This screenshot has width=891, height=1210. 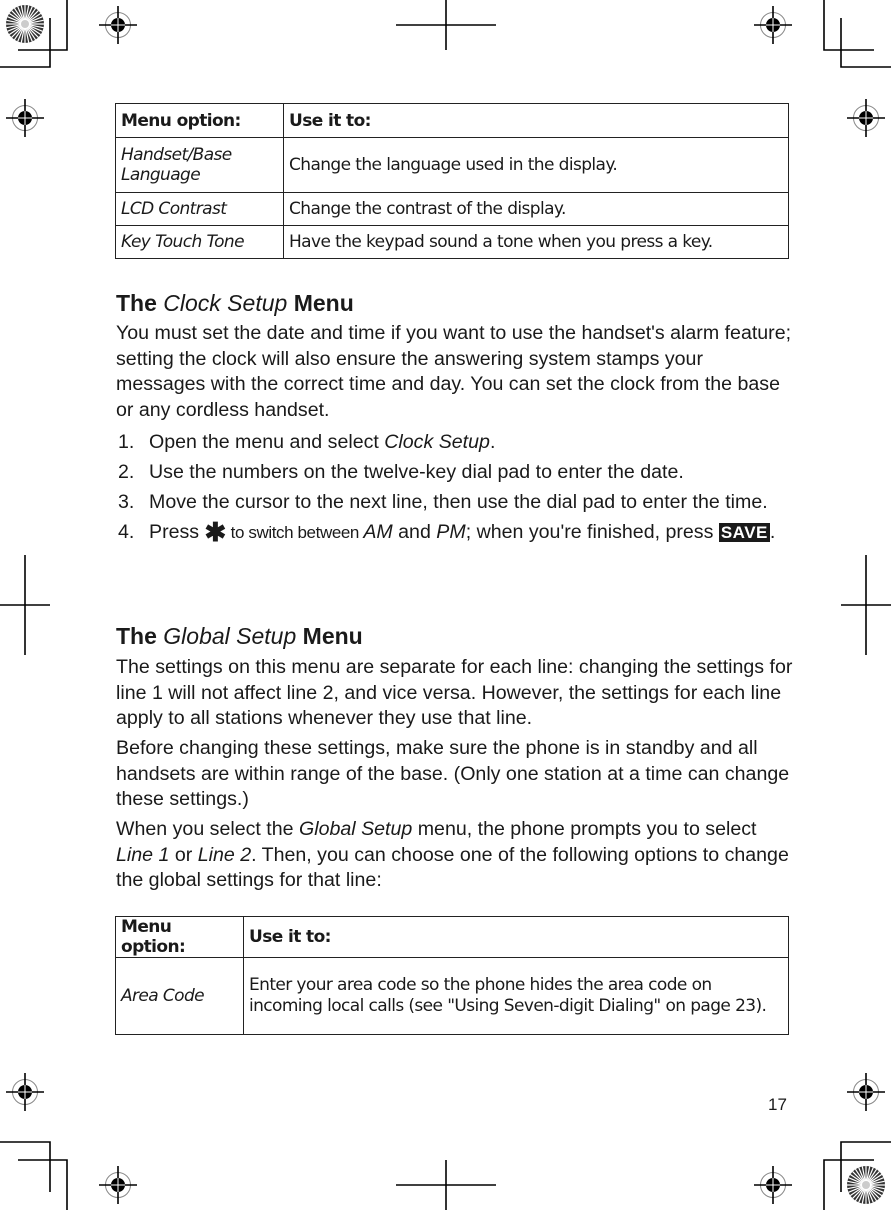 What do you see at coordinates (777, 1104) in the screenshot?
I see `page-number: 17` at bounding box center [777, 1104].